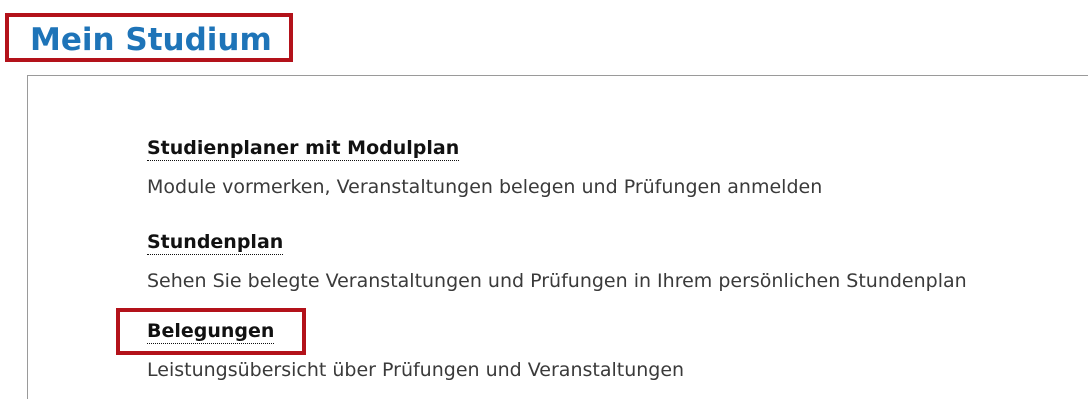  I want to click on title-highlight-box, so click(149, 37).